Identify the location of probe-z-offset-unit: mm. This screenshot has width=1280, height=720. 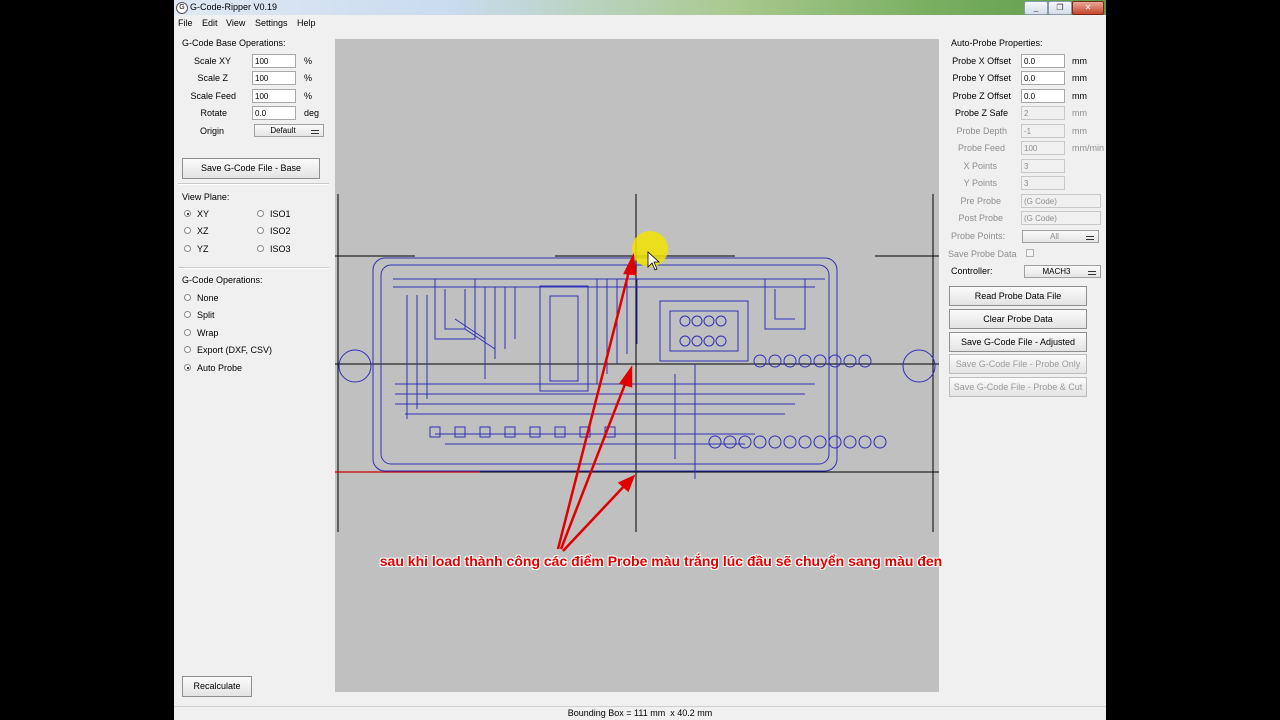
(1079, 96).